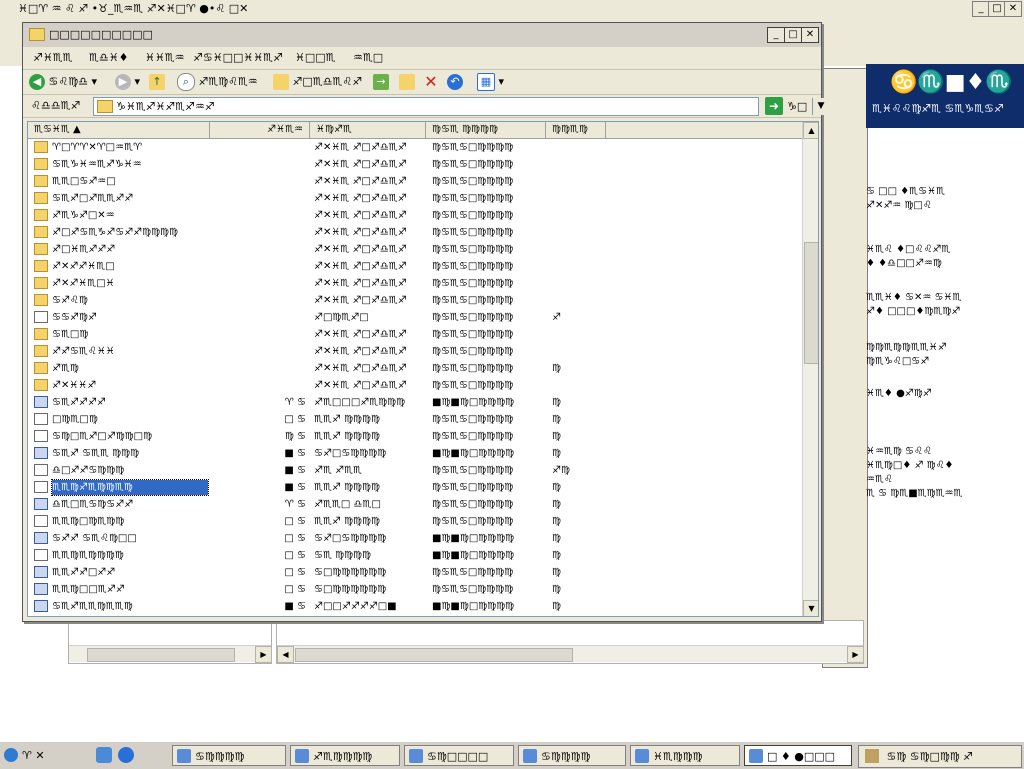 This screenshot has width=1024, height=769. Describe the element at coordinates (381, 82) in the screenshot. I see `move-to-button: →` at that location.